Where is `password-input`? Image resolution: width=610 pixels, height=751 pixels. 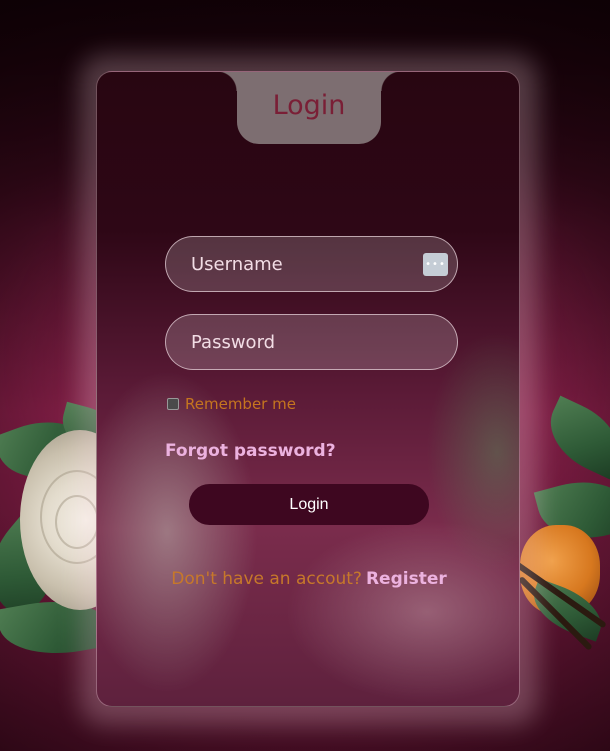
password-input is located at coordinates (301, 342).